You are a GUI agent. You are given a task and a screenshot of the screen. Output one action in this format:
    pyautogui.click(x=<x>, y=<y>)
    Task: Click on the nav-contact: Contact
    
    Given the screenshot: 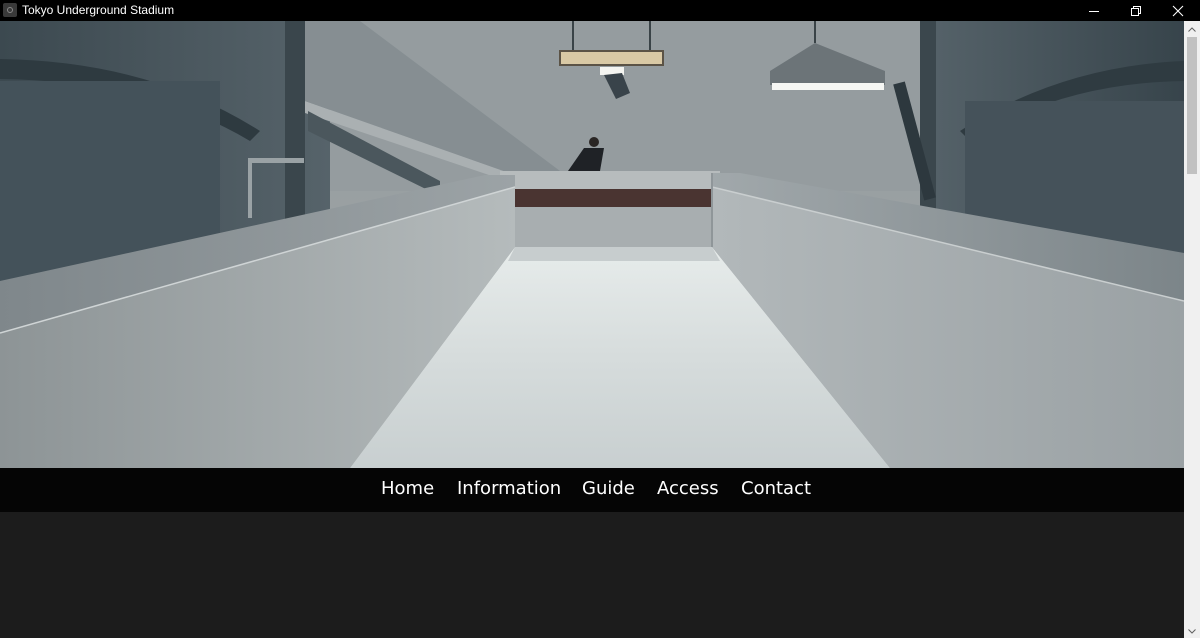 What is the action you would take?
    pyautogui.click(x=776, y=489)
    